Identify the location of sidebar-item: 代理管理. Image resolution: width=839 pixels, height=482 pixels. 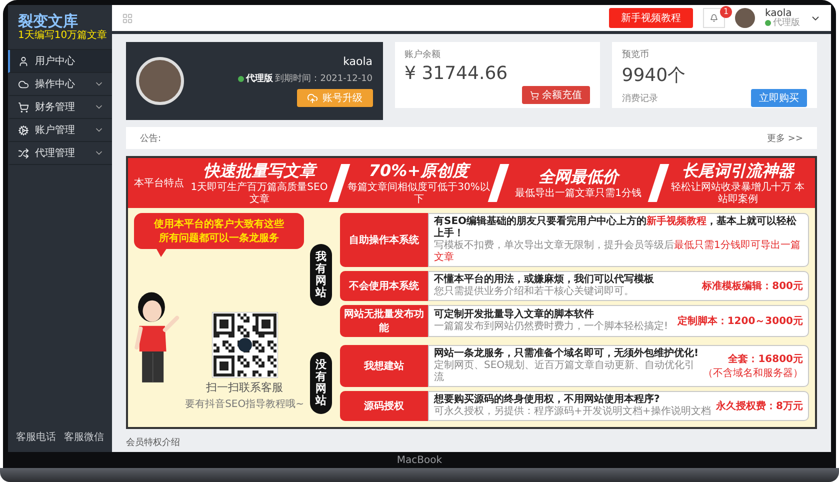
(60, 153).